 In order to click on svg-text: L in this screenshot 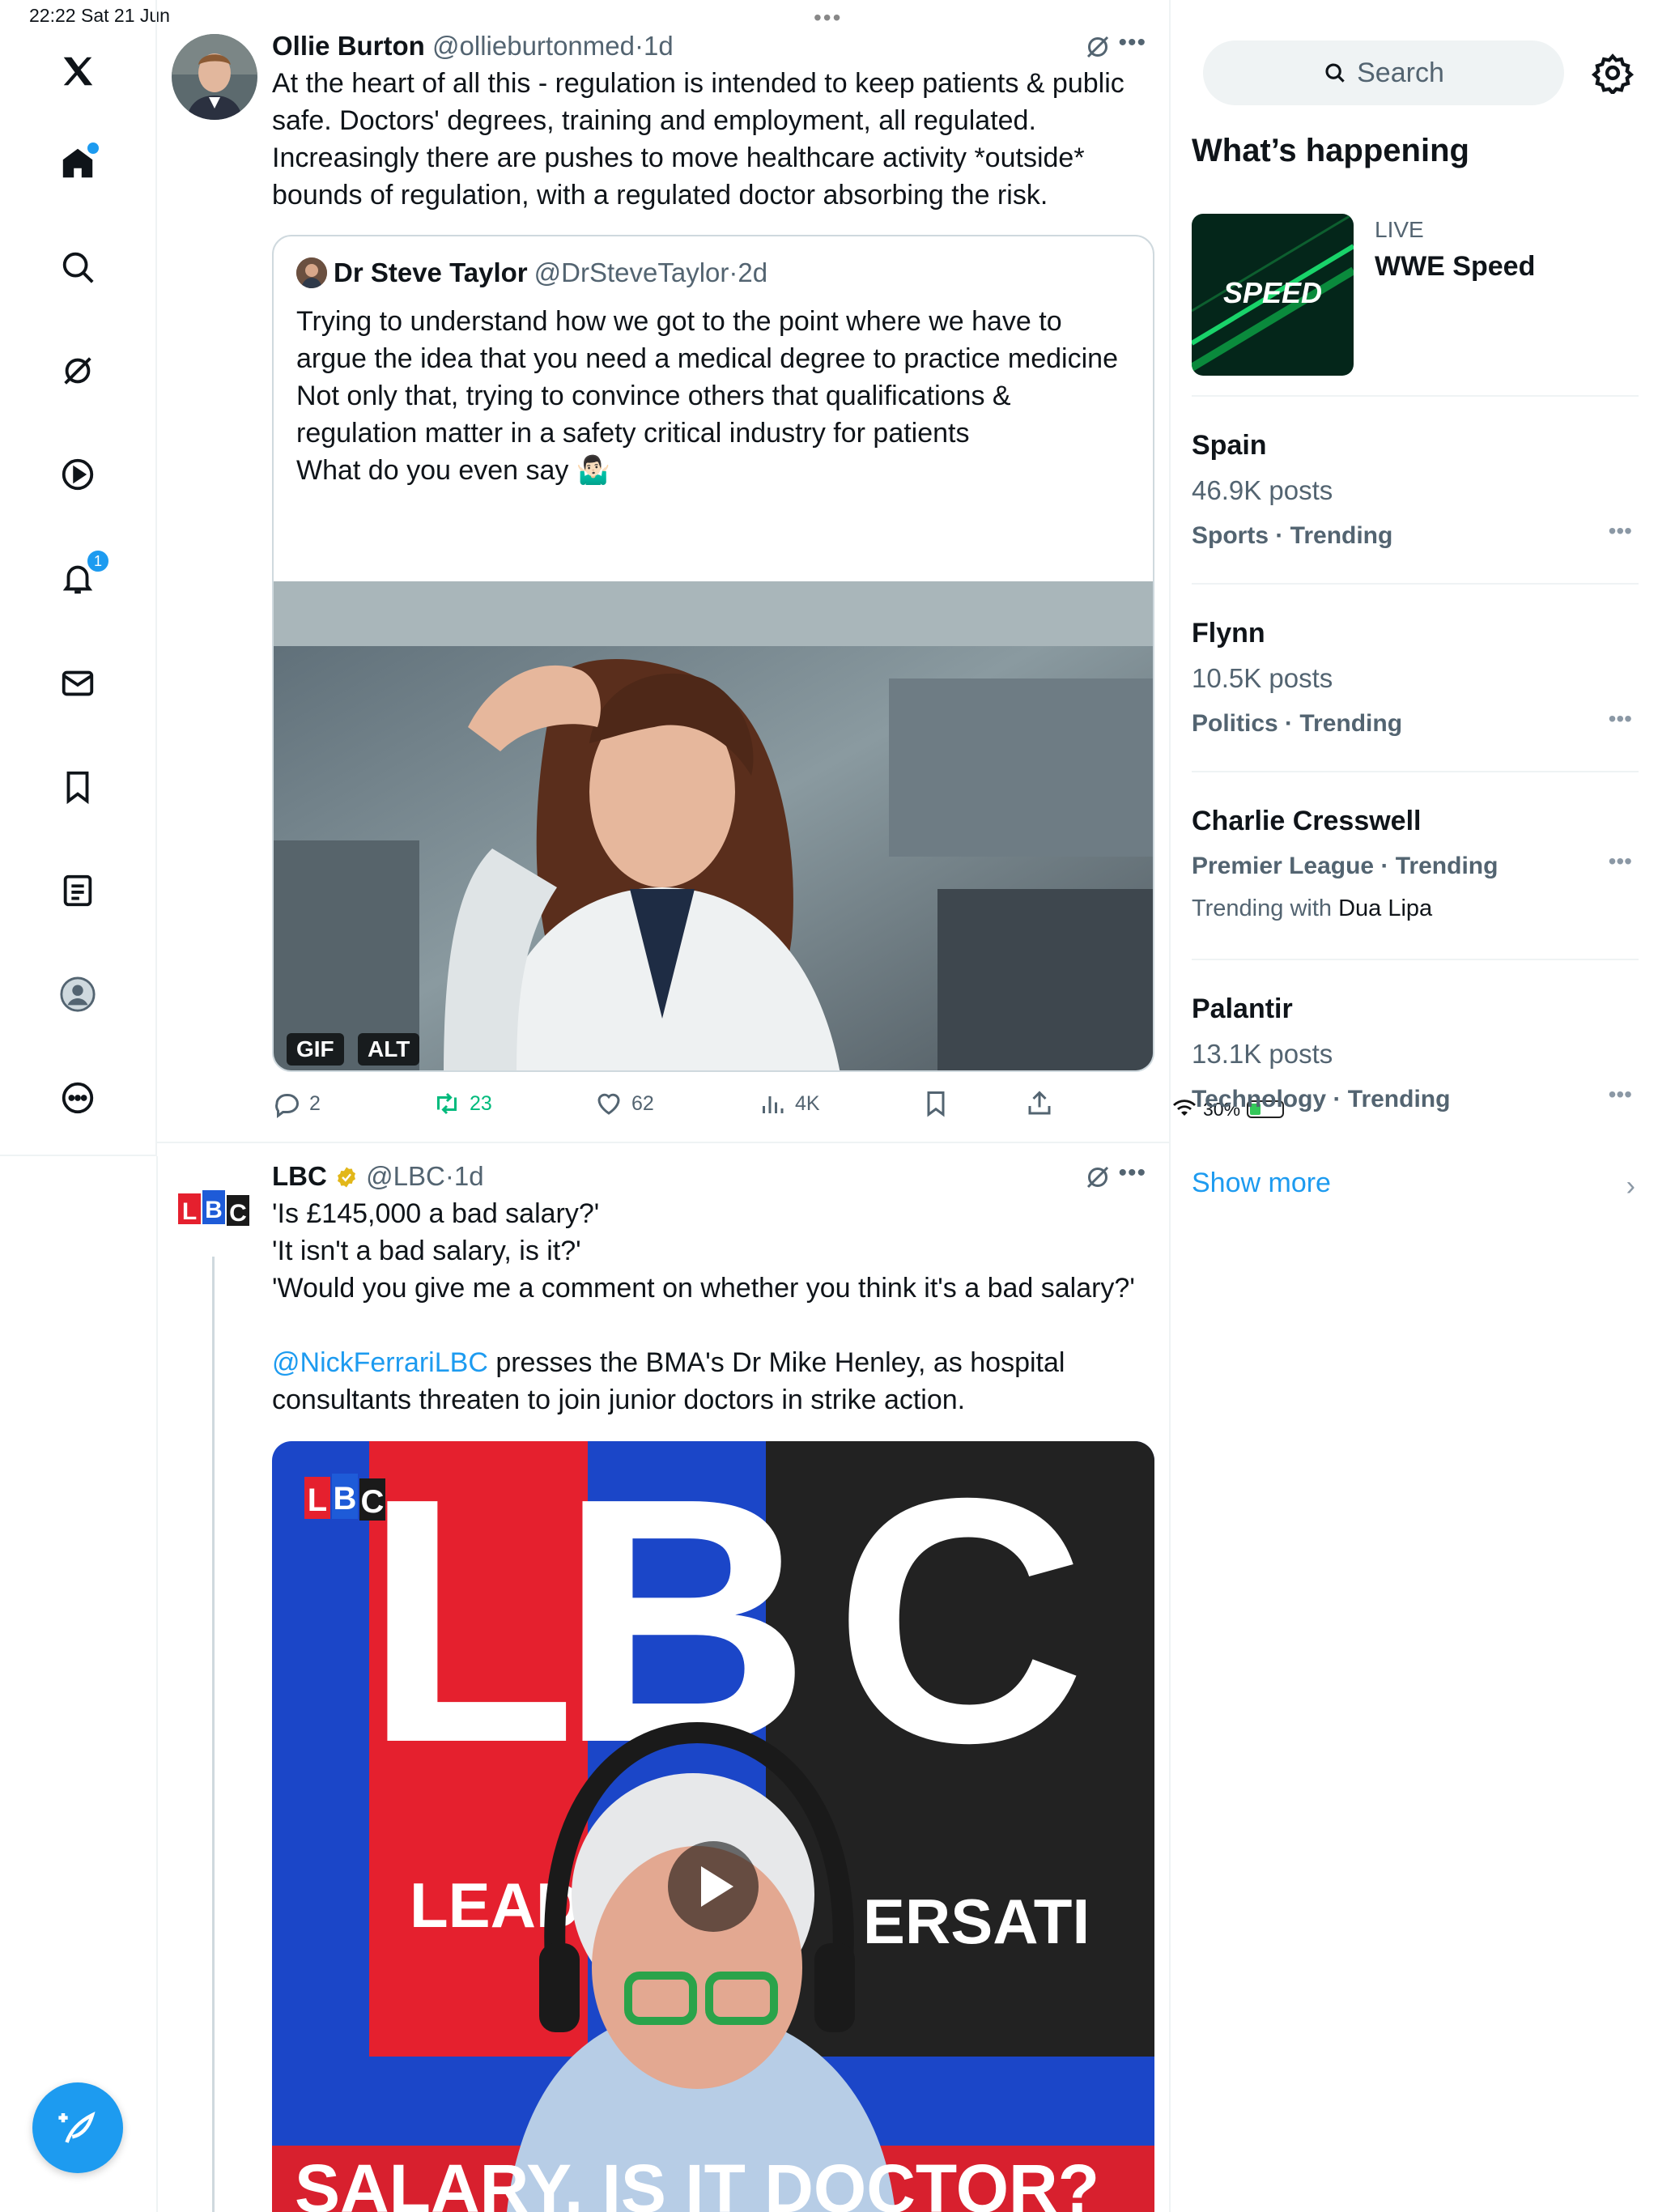, I will do `click(189, 1212)`.